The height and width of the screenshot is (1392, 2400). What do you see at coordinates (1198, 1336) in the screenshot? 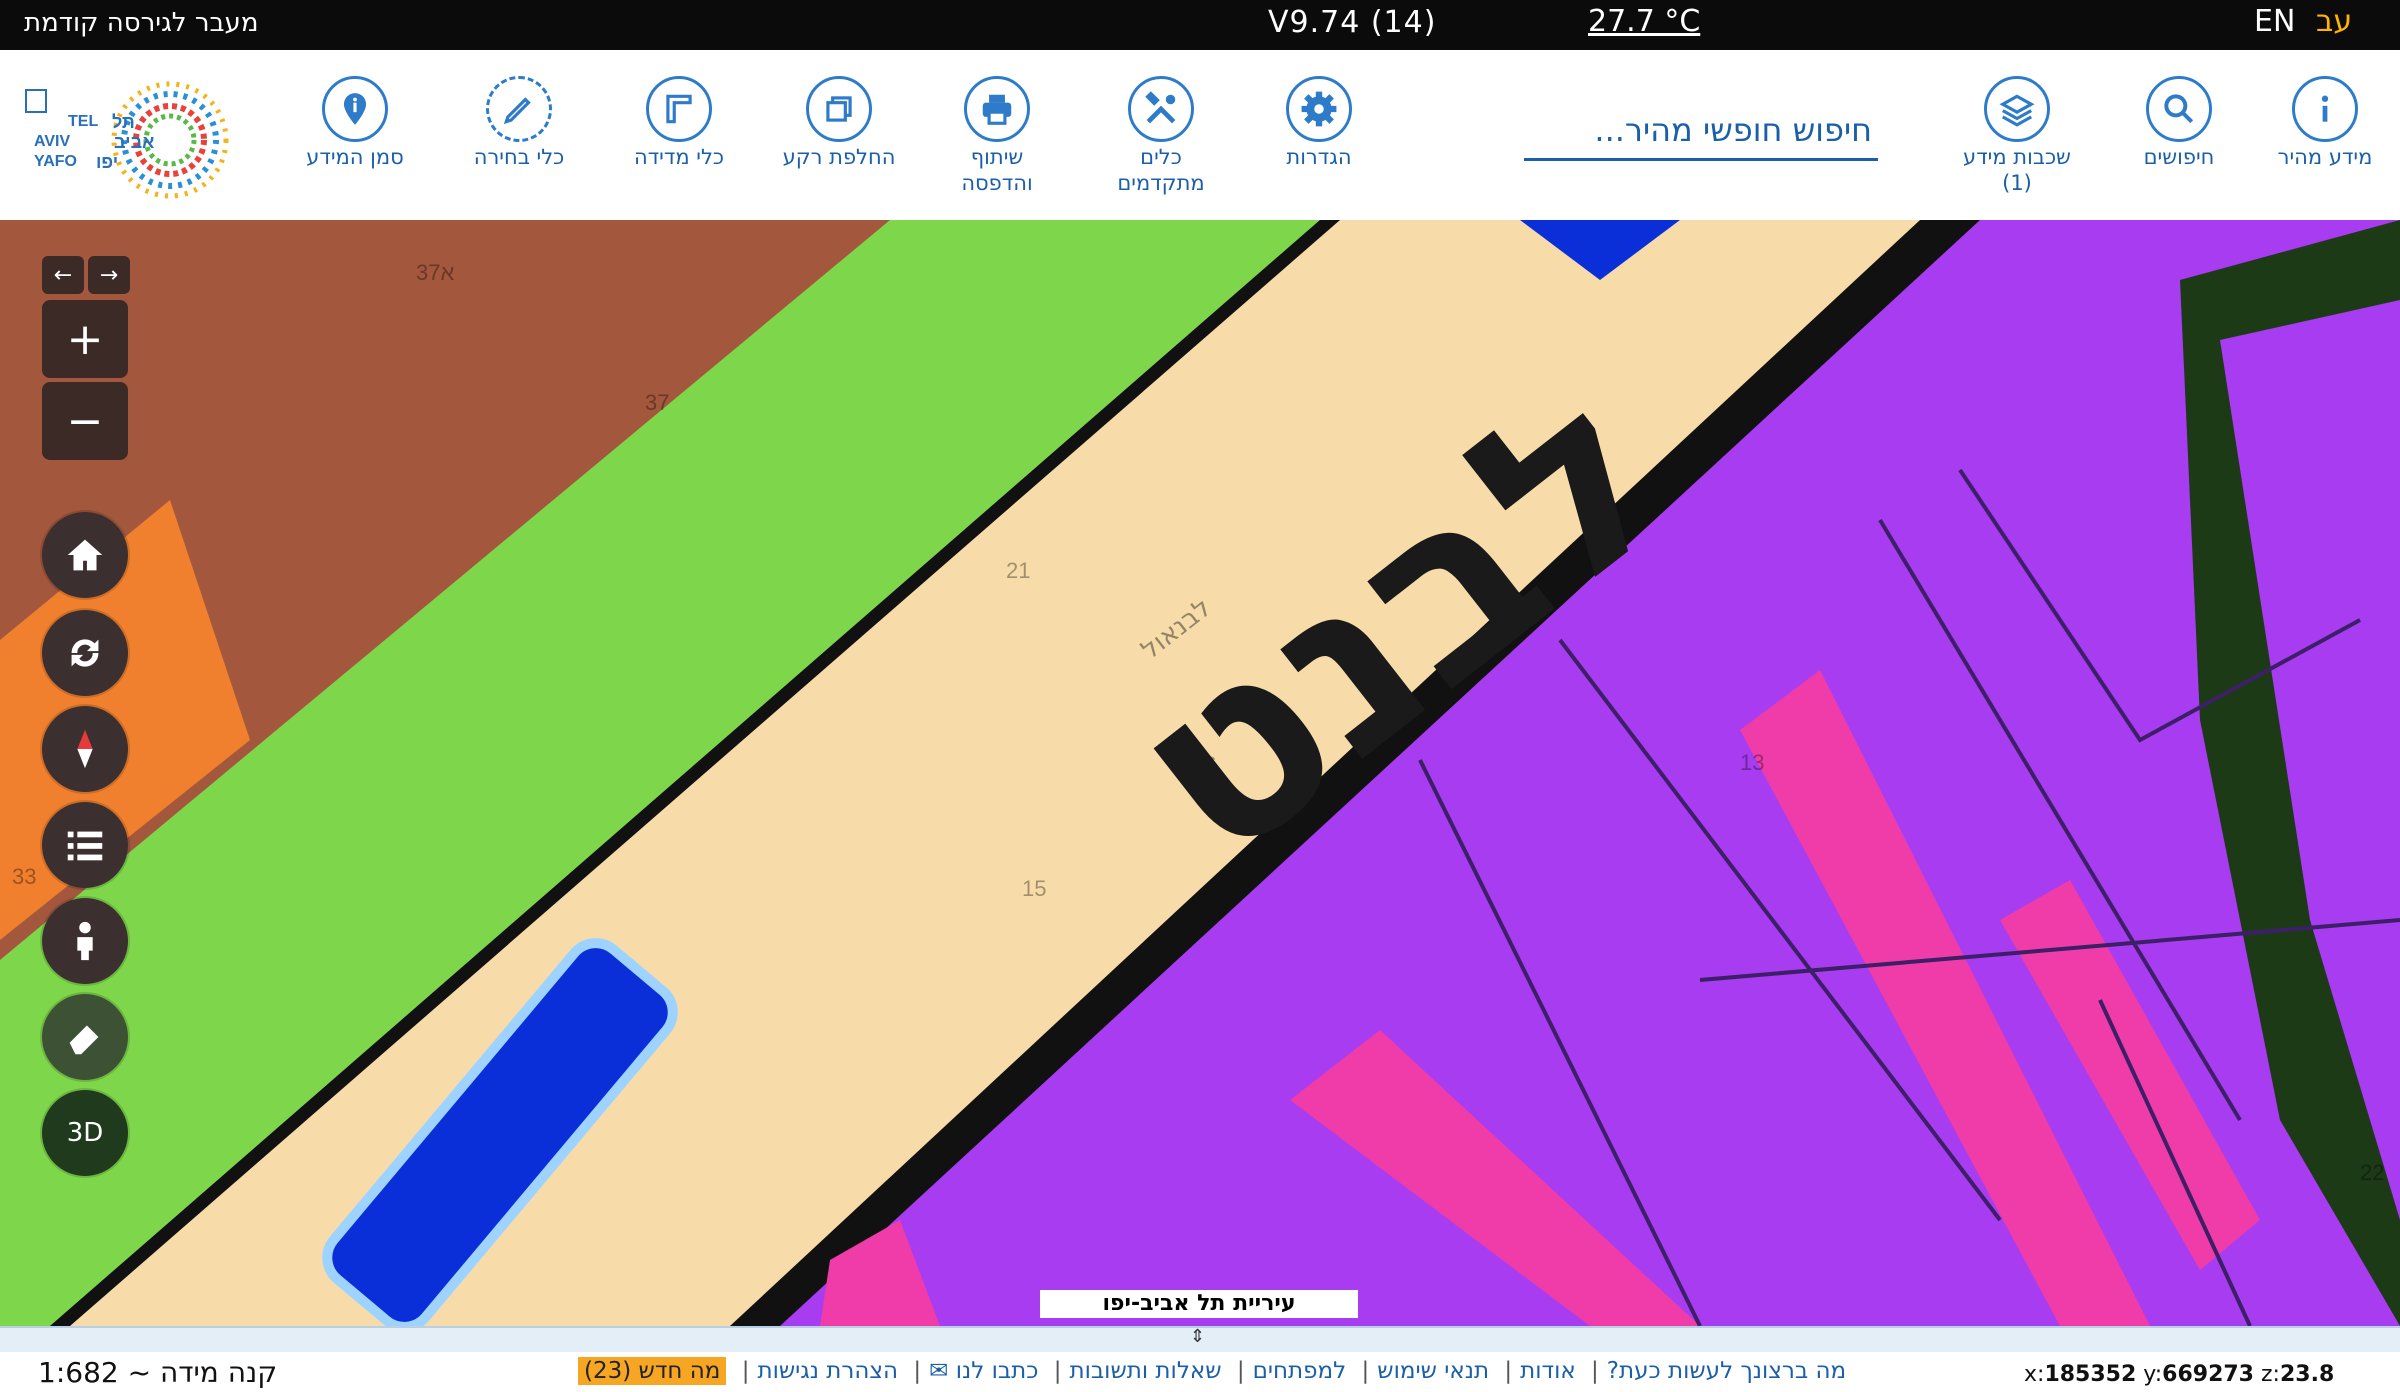
I see `resize-arrows-icon: ⇕` at bounding box center [1198, 1336].